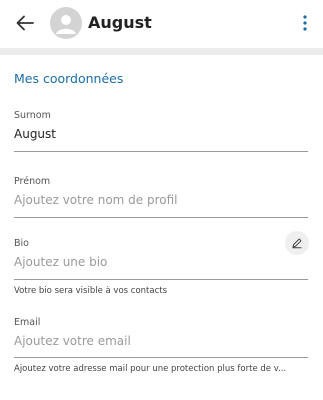 The image size is (323, 400). I want to click on more-vertical-icon, so click(305, 23).